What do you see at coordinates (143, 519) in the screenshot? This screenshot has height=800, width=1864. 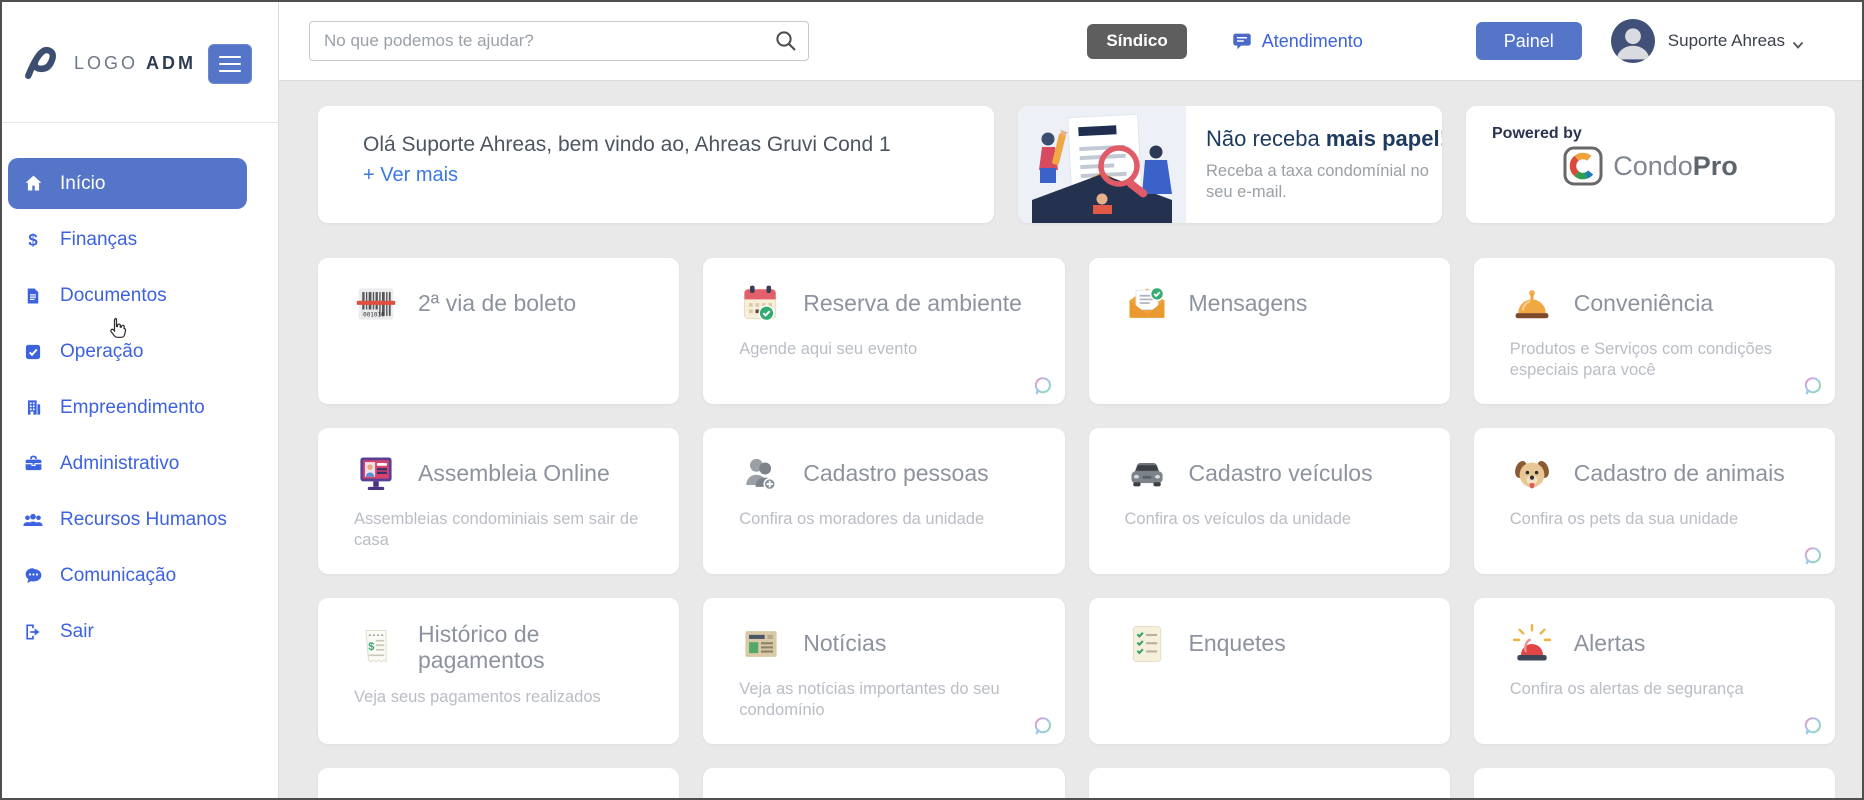 I see `sidebar-item-label: Recursos Humanos` at bounding box center [143, 519].